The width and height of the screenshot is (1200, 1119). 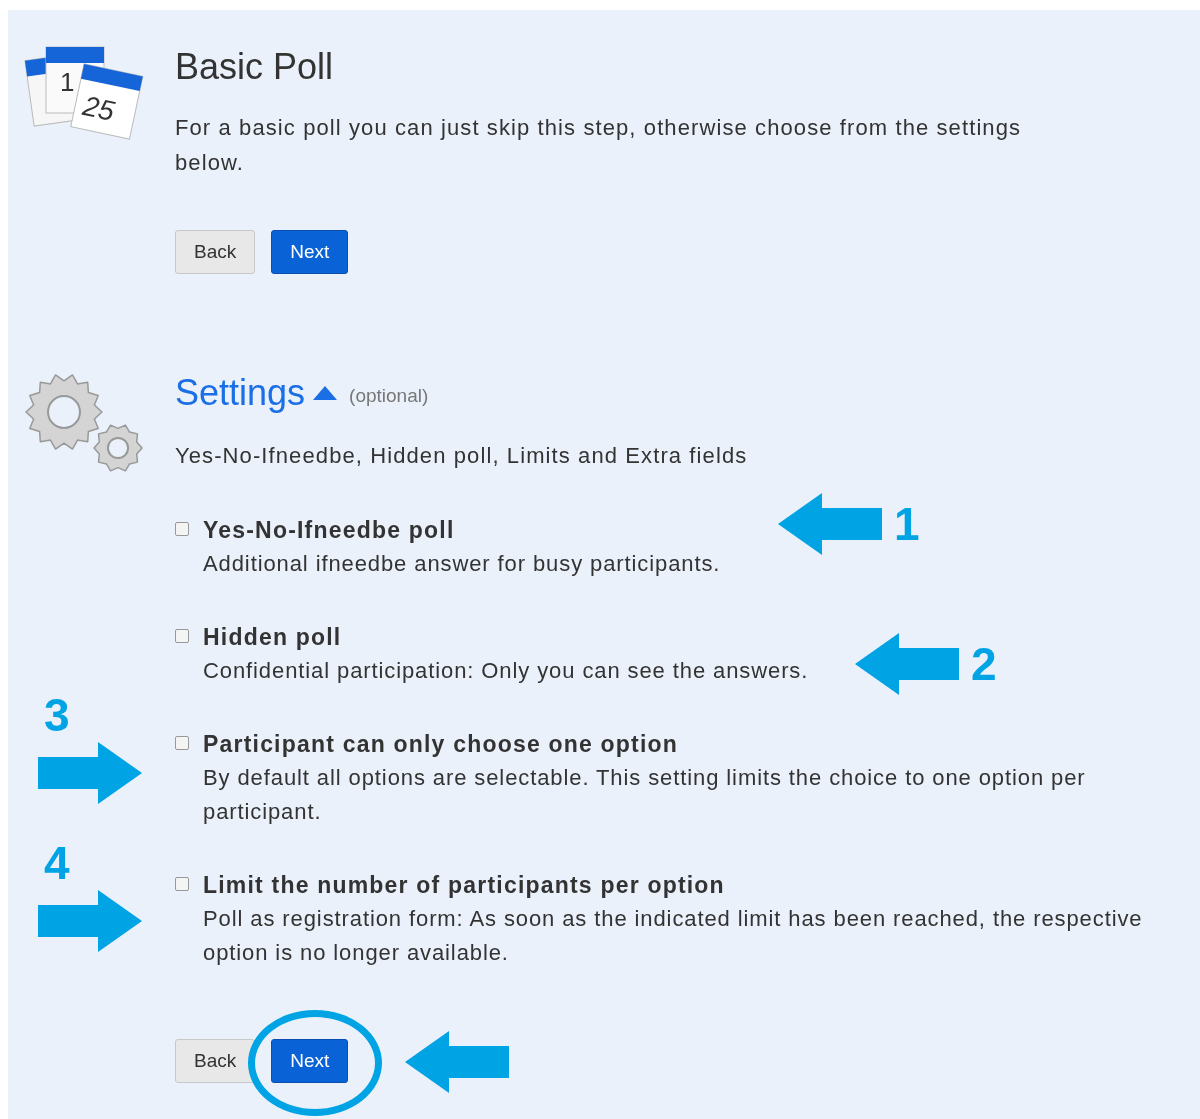 I want to click on option-title: Yes-No-Ifneedbe poll, so click(x=329, y=530).